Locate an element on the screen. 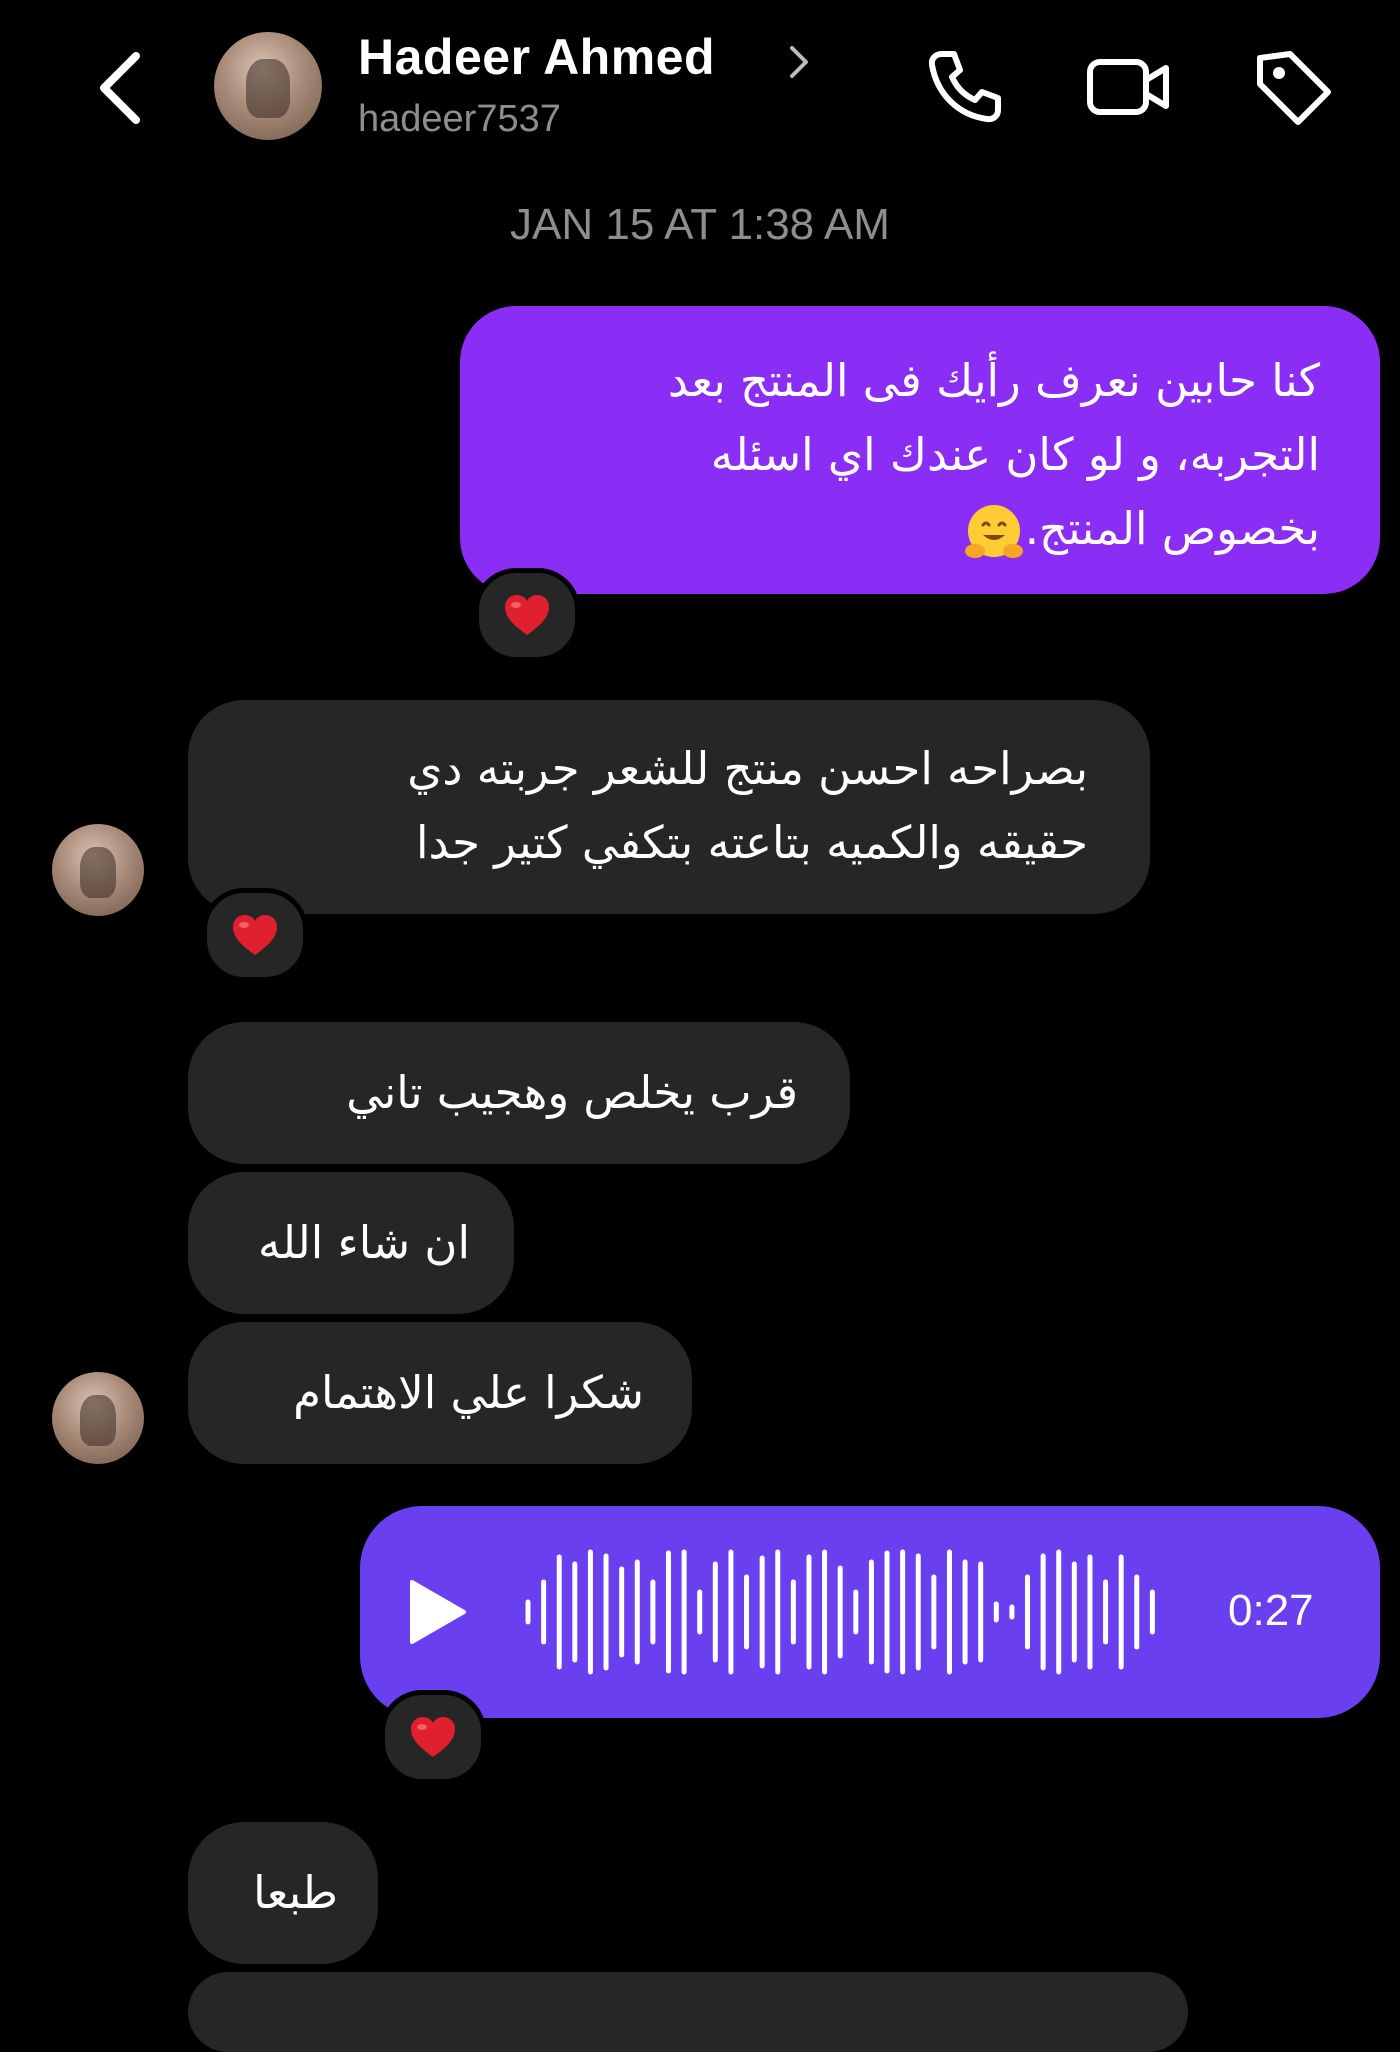  hugging-face-emoji-icon is located at coordinates (993, 531).